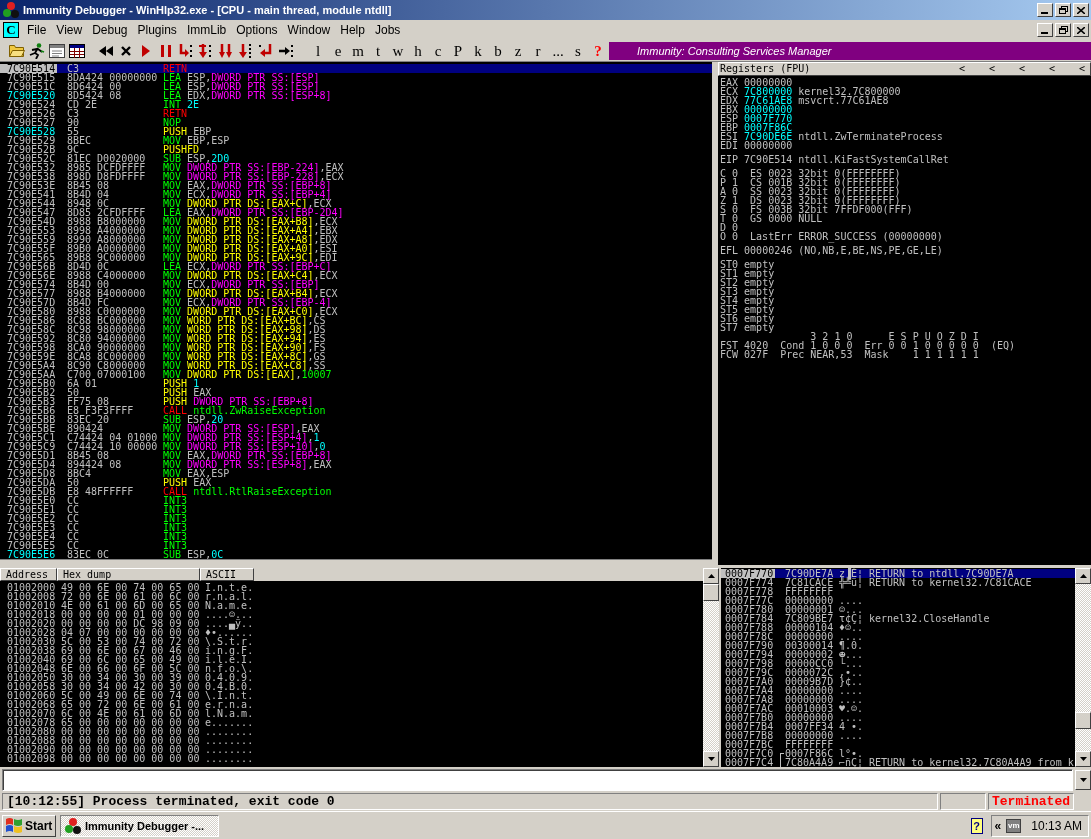  Describe the element at coordinates (11, 30) in the screenshot. I see `window-menu-button: C` at that location.